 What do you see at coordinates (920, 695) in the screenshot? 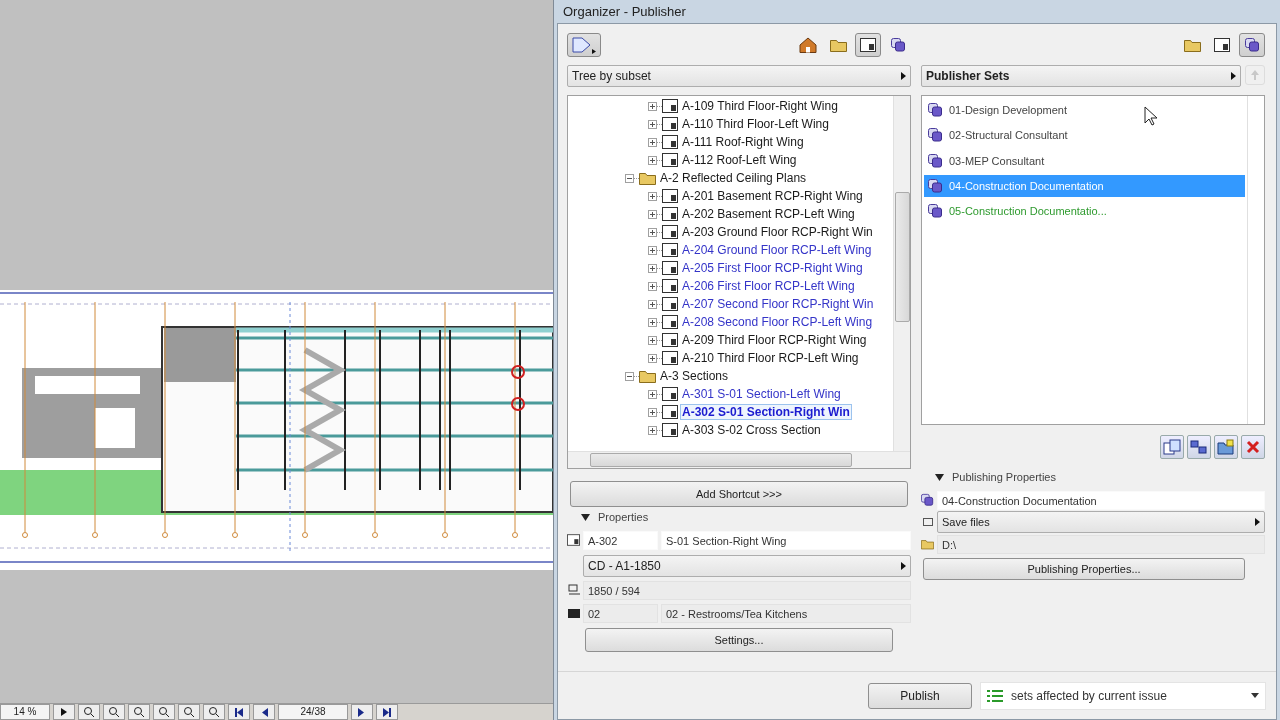
I see `publish-button: Publish` at bounding box center [920, 695].